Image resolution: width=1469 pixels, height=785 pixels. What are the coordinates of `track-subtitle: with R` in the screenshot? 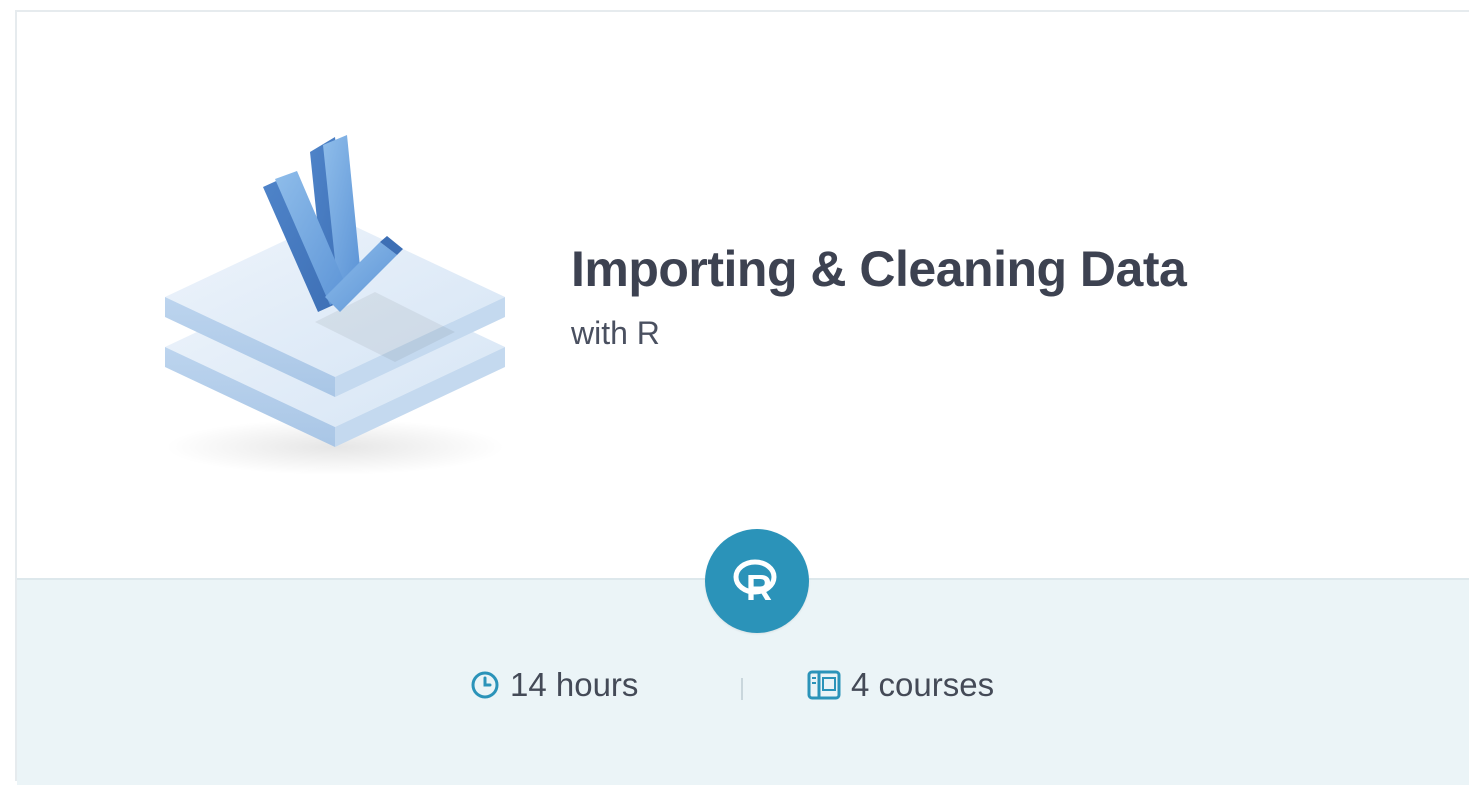 It's located at (615, 333).